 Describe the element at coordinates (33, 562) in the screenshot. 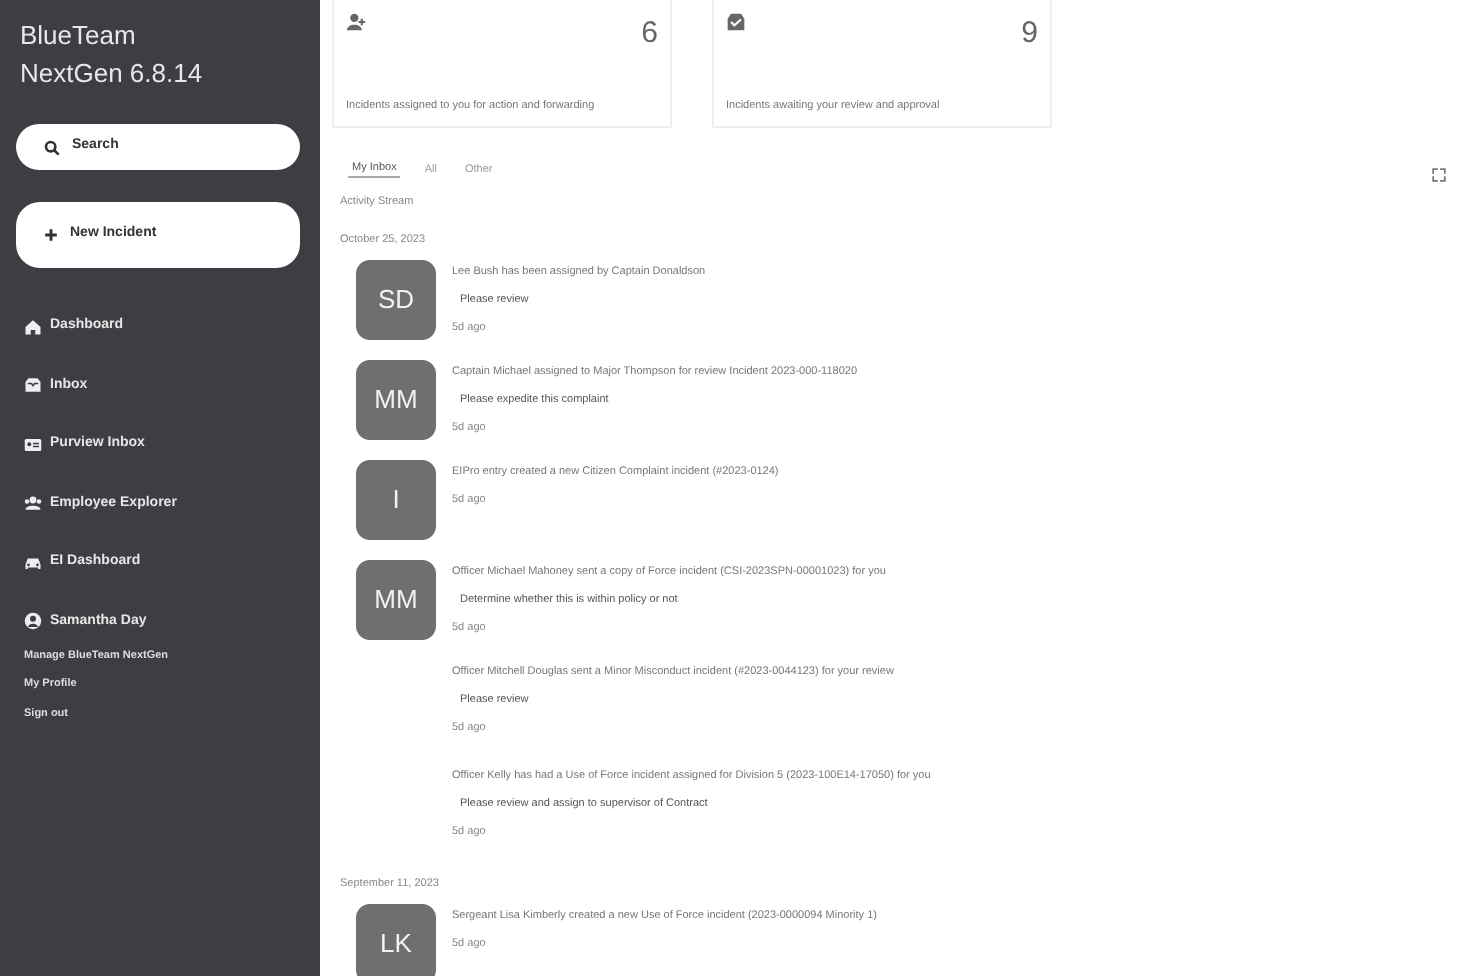

I see `car-icon` at that location.